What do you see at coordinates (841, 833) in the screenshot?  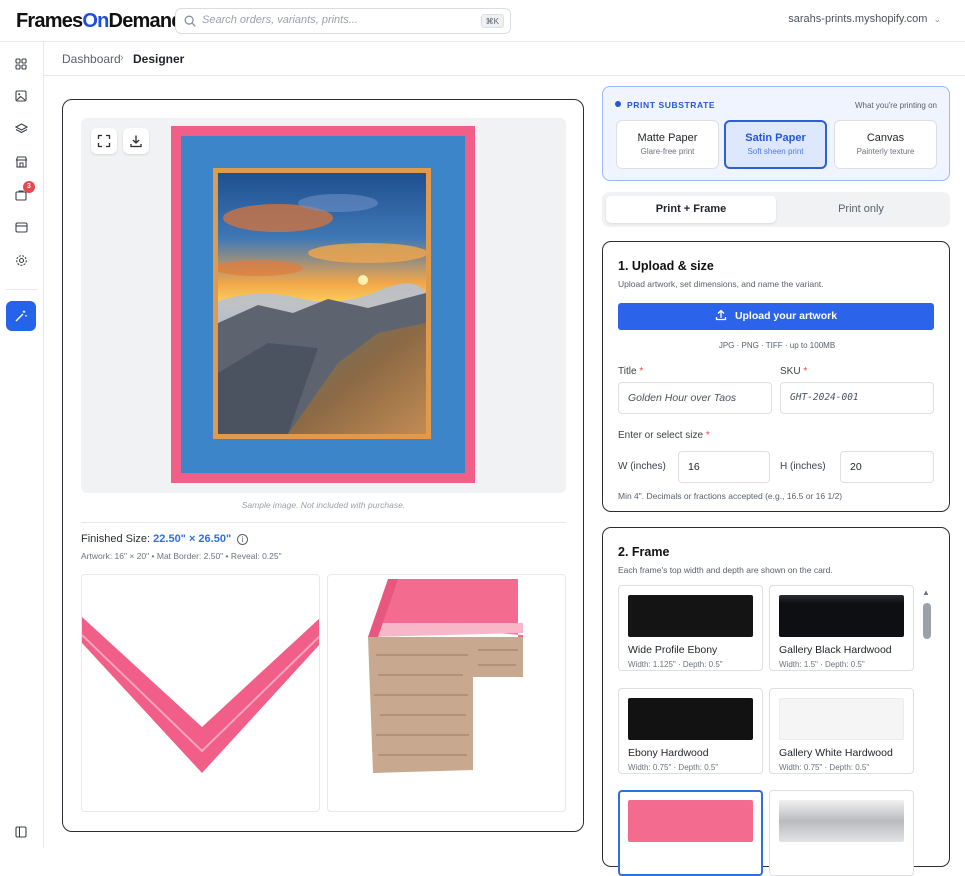 I see `frame-card` at bounding box center [841, 833].